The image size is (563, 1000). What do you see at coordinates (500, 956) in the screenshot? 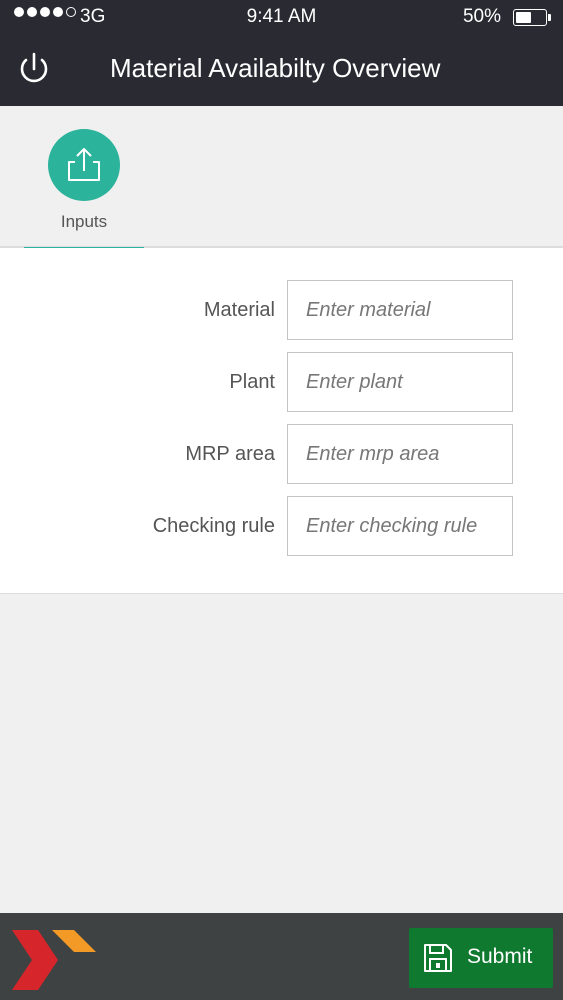
I see `submit-label: Submit` at bounding box center [500, 956].